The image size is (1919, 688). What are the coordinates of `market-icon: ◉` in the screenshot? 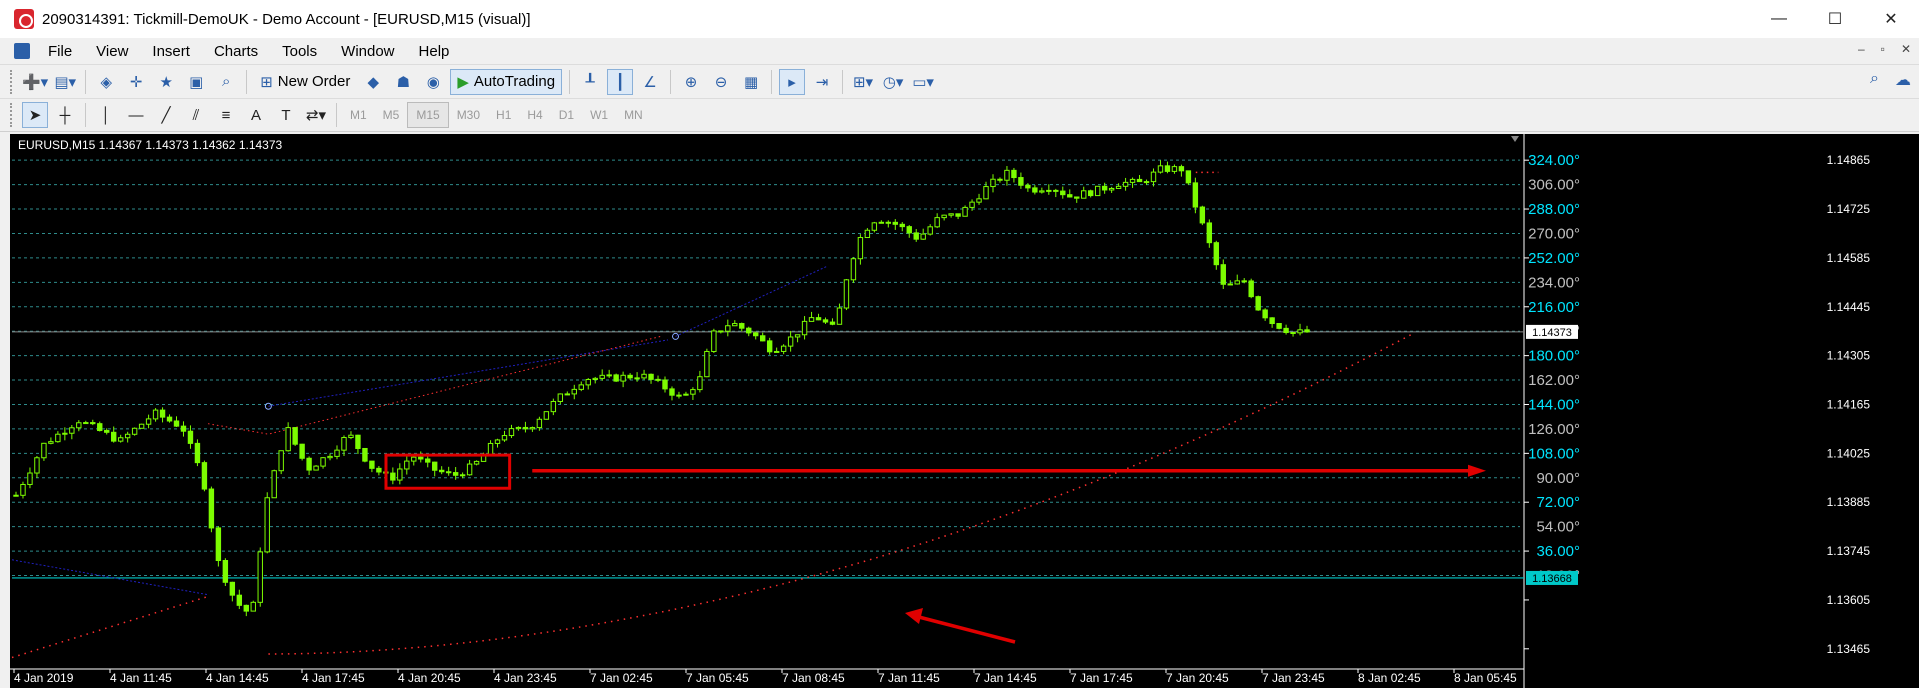 It's located at (433, 82).